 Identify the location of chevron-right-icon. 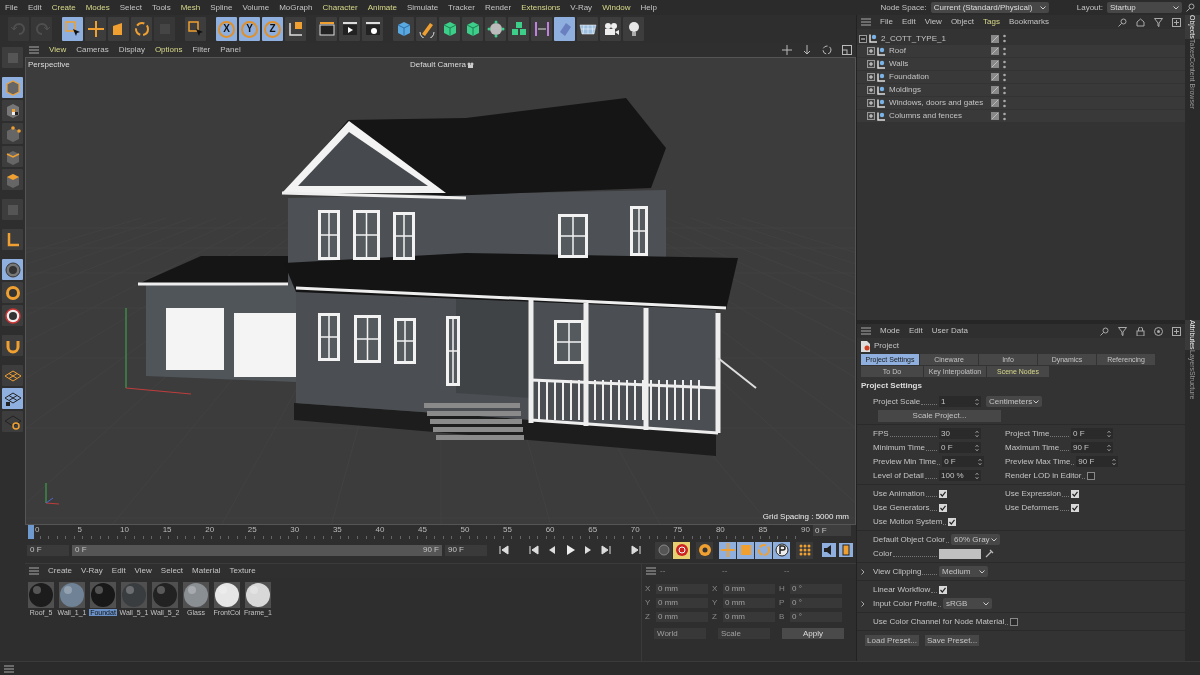
(863, 571).